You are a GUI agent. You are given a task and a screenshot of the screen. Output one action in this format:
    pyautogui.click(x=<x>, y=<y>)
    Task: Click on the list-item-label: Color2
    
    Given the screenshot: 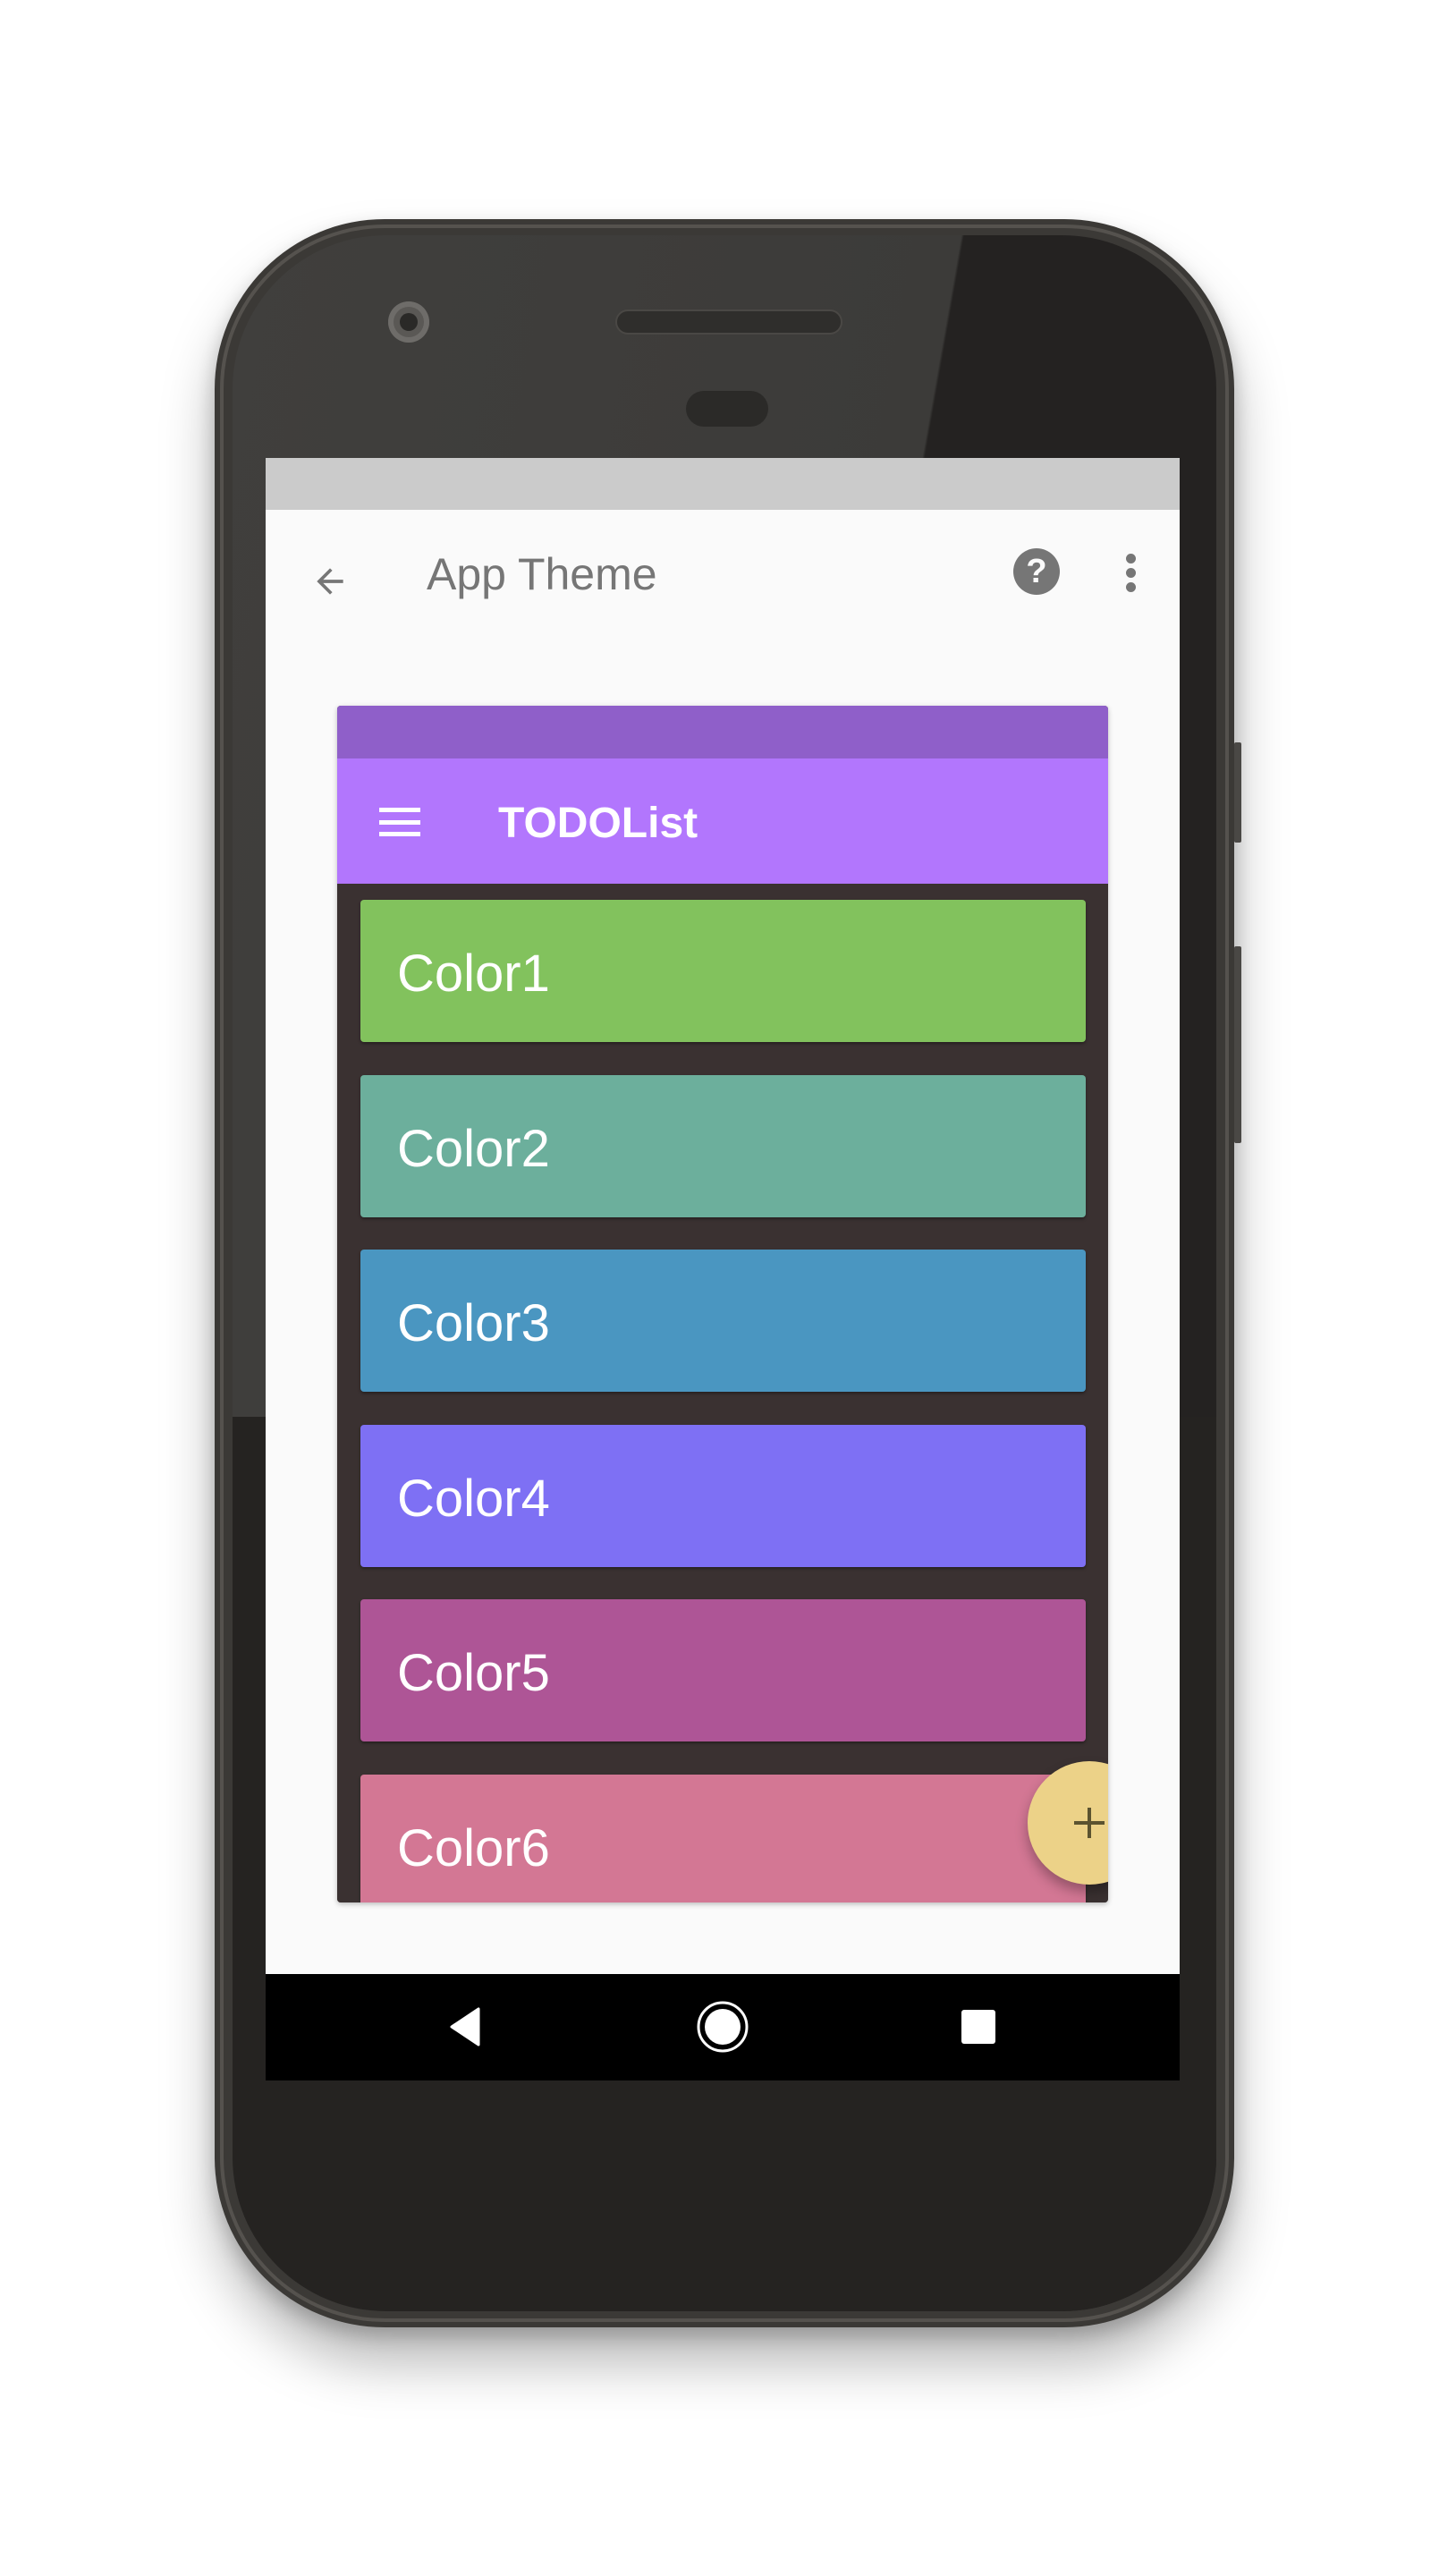 What is the action you would take?
    pyautogui.click(x=473, y=1148)
    